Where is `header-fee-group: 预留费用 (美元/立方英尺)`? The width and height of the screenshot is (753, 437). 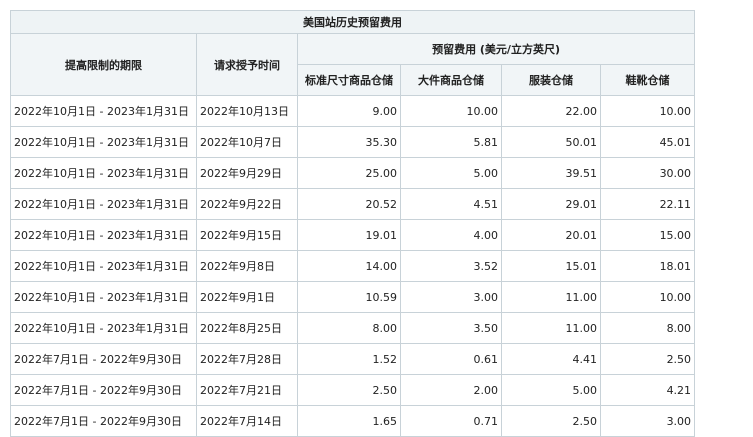 header-fee-group: 预留费用 (美元/立方英尺) is located at coordinates (496, 49).